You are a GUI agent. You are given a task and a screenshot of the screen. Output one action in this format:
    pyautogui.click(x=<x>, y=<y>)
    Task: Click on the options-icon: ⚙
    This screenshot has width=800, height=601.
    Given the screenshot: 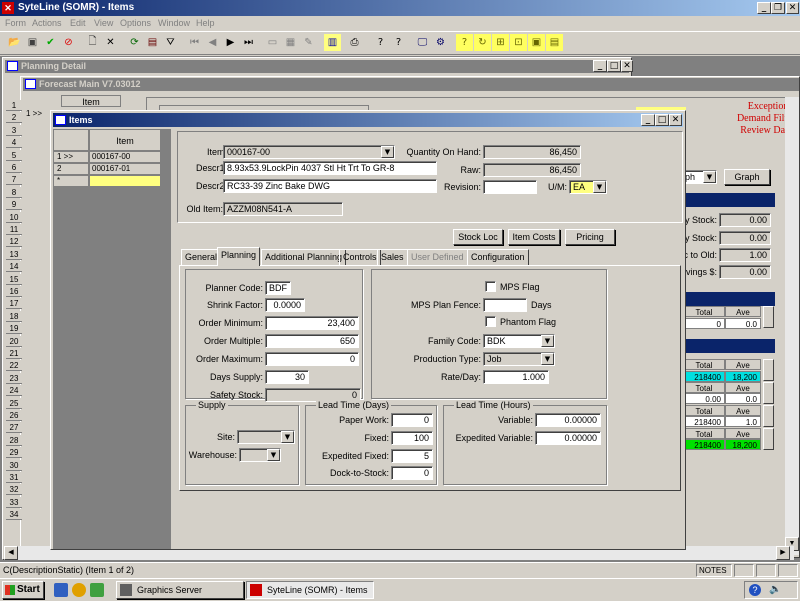 What is the action you would take?
    pyautogui.click(x=440, y=42)
    